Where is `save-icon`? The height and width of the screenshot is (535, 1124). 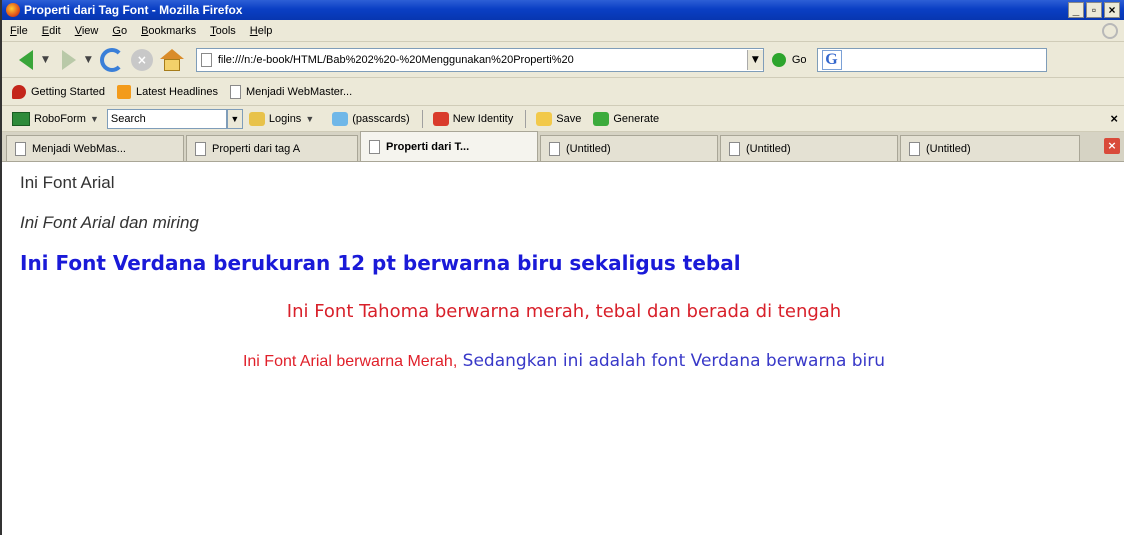
save-icon is located at coordinates (544, 118).